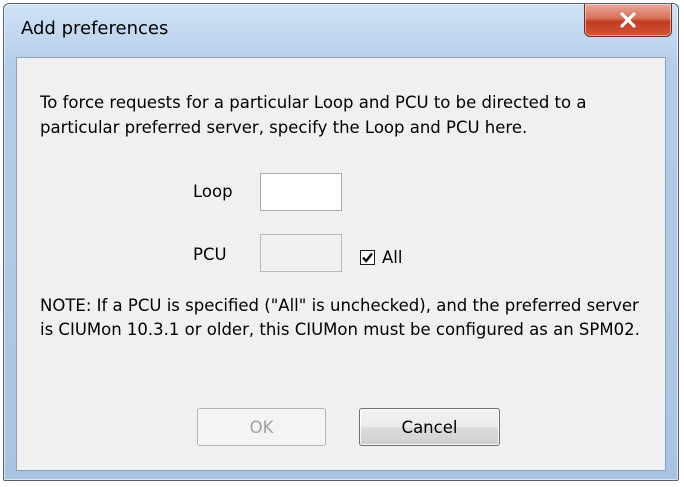  I want to click on cancel-button: Cancel, so click(429, 427).